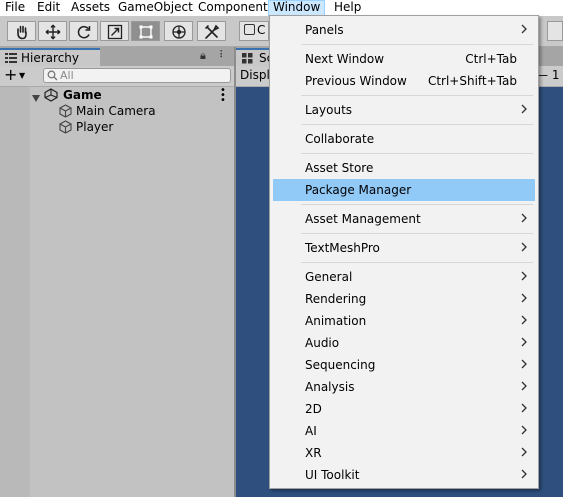 The height and width of the screenshot is (497, 563). I want to click on menu-item-asset-management: Asset Management, so click(404, 219).